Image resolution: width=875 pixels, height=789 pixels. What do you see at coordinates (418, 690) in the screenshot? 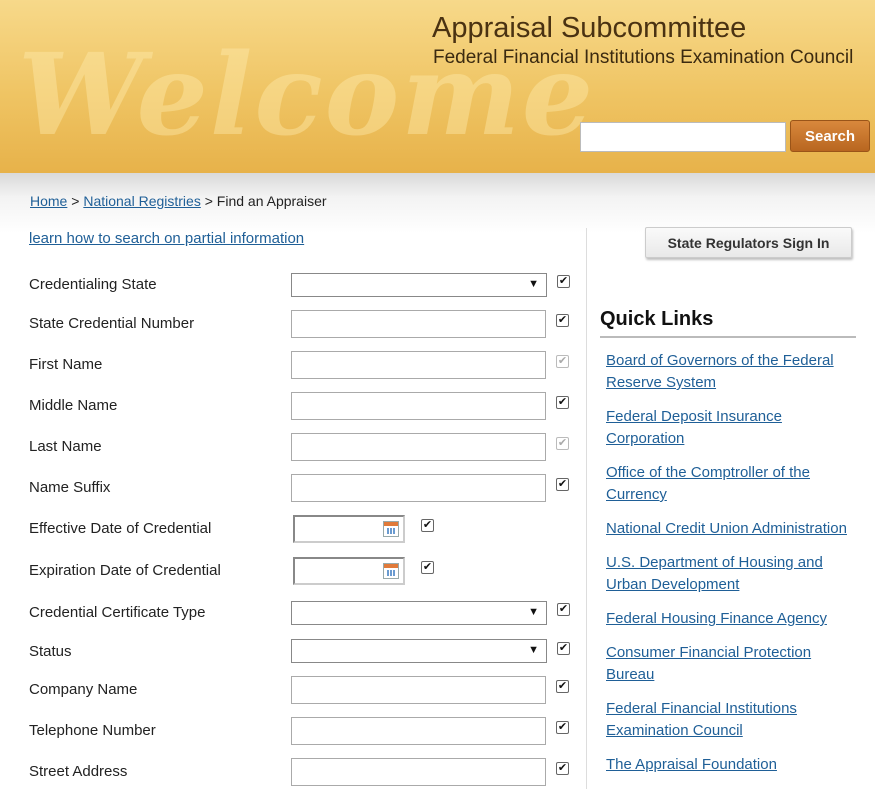
I see `company-name-input` at bounding box center [418, 690].